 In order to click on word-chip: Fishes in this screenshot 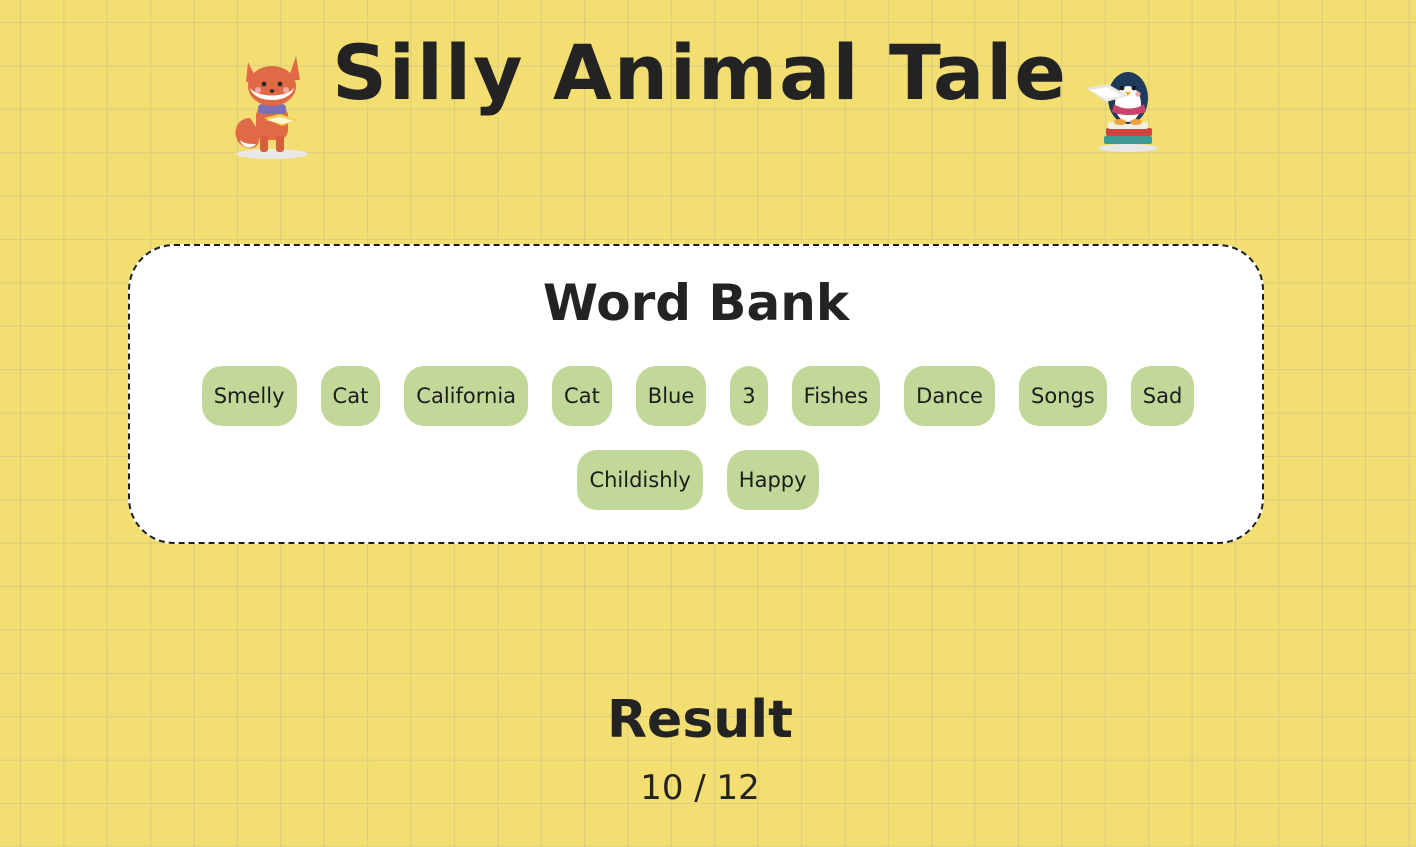, I will do `click(836, 396)`.